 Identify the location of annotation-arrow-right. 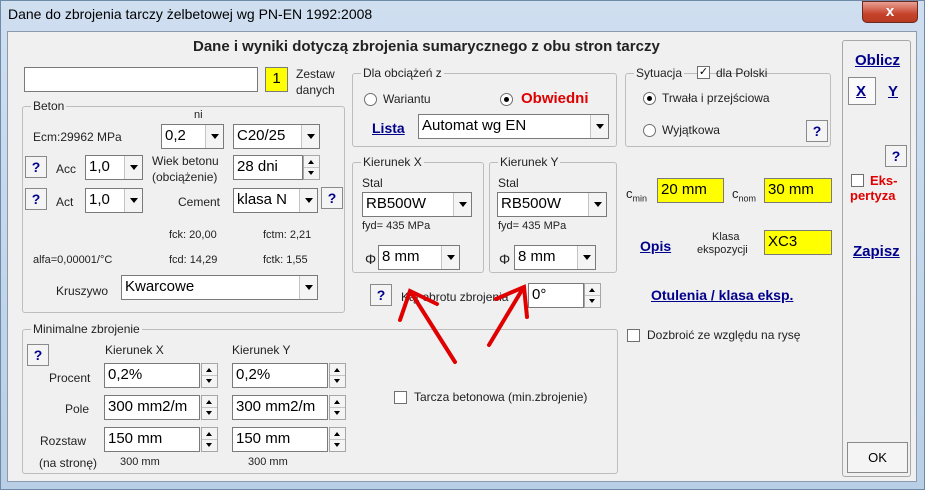
(508, 315).